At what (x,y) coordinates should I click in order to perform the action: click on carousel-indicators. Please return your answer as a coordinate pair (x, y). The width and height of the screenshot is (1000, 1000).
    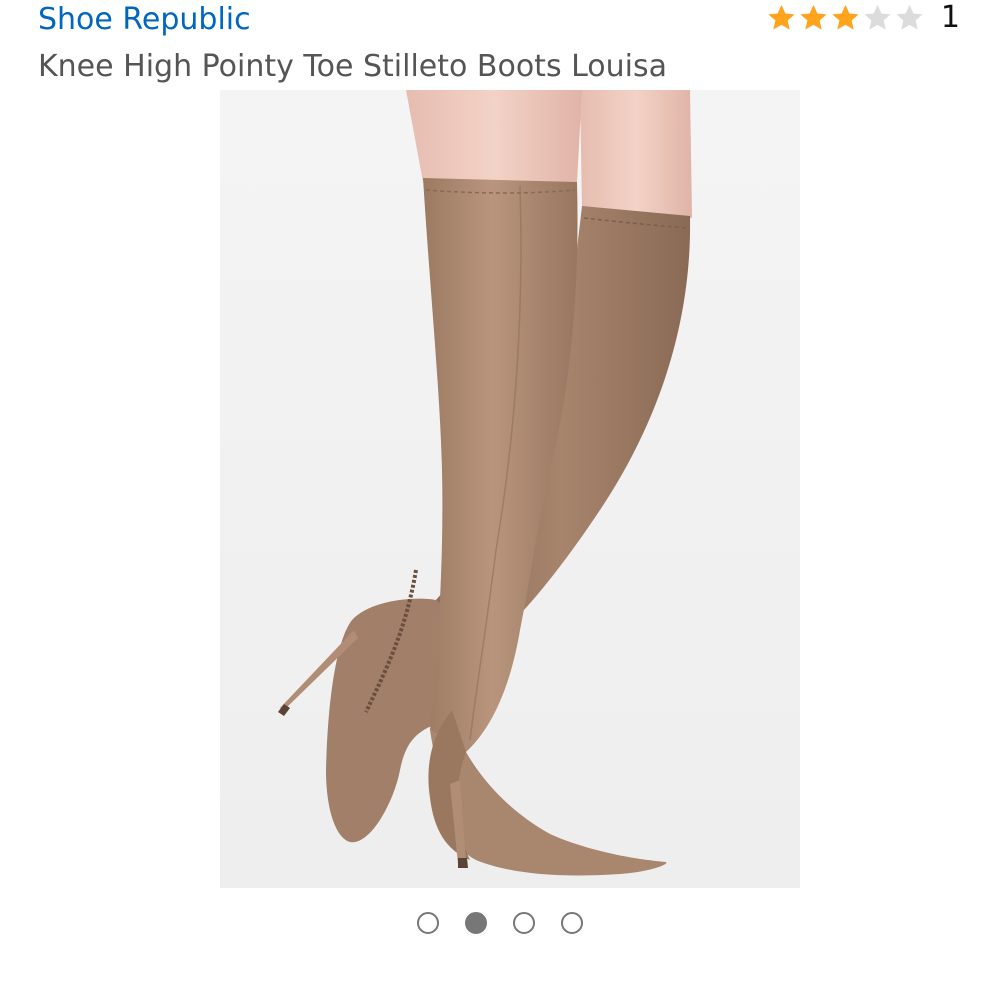
    Looking at the image, I should click on (500, 923).